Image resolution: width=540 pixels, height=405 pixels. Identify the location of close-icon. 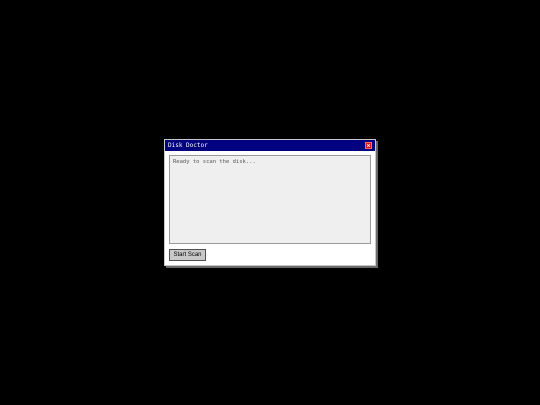
(368, 145).